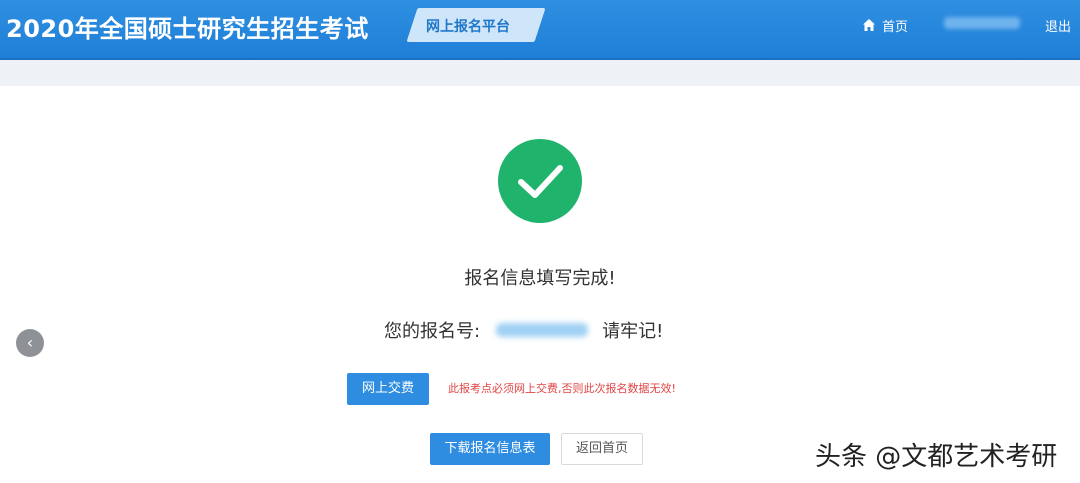  I want to click on registration-prefix: 您的报名号:, so click(432, 331).